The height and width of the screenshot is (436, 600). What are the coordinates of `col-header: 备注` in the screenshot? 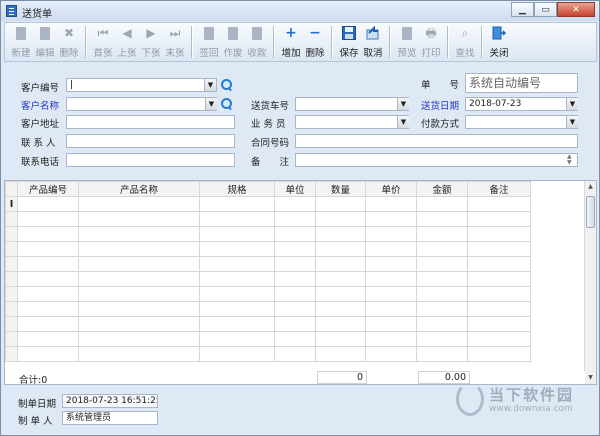 It's located at (499, 189).